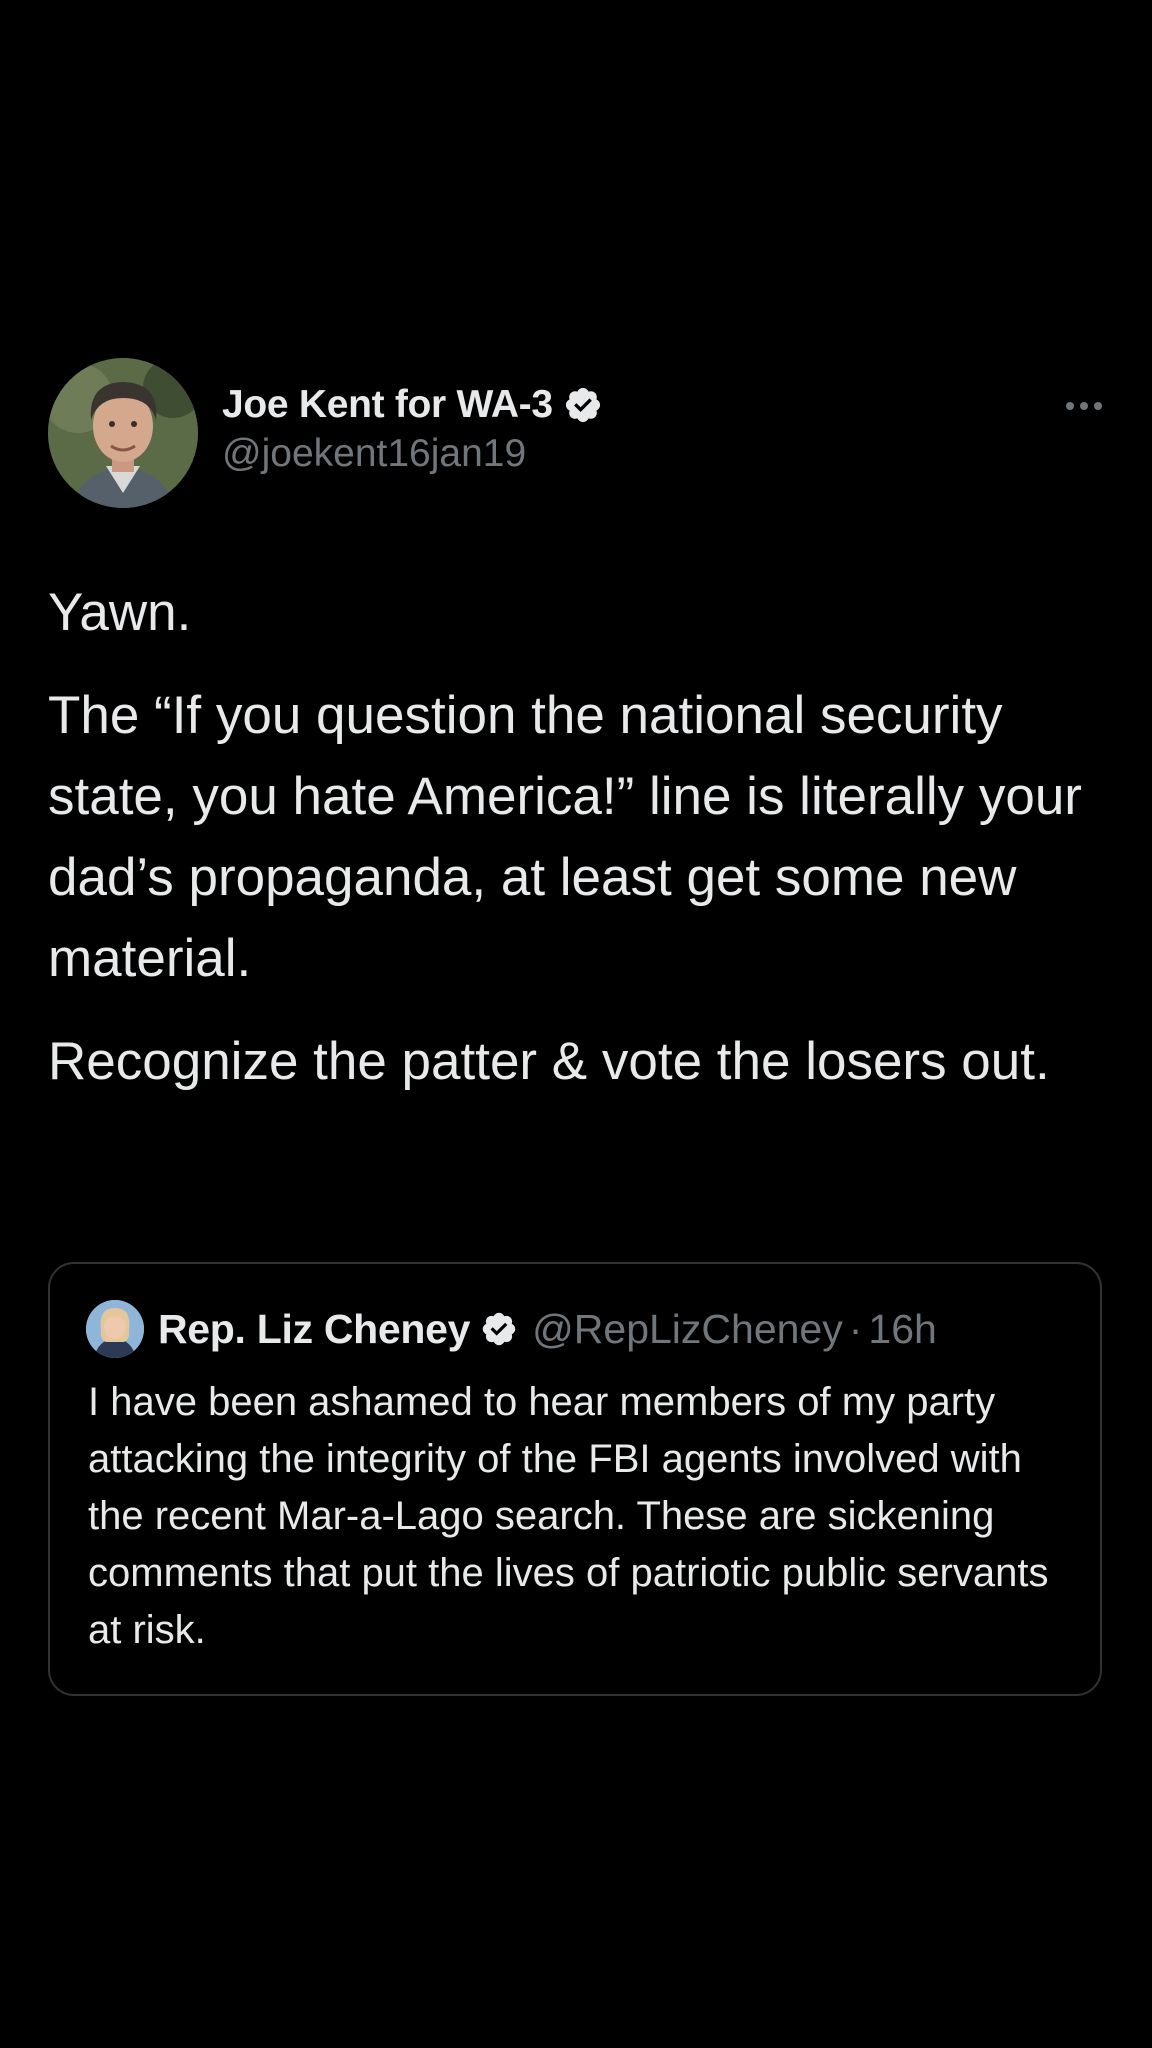 This screenshot has height=2048, width=1152. What do you see at coordinates (314, 1329) in the screenshot?
I see `quoted-author-display-name: Rep. Liz Cheney` at bounding box center [314, 1329].